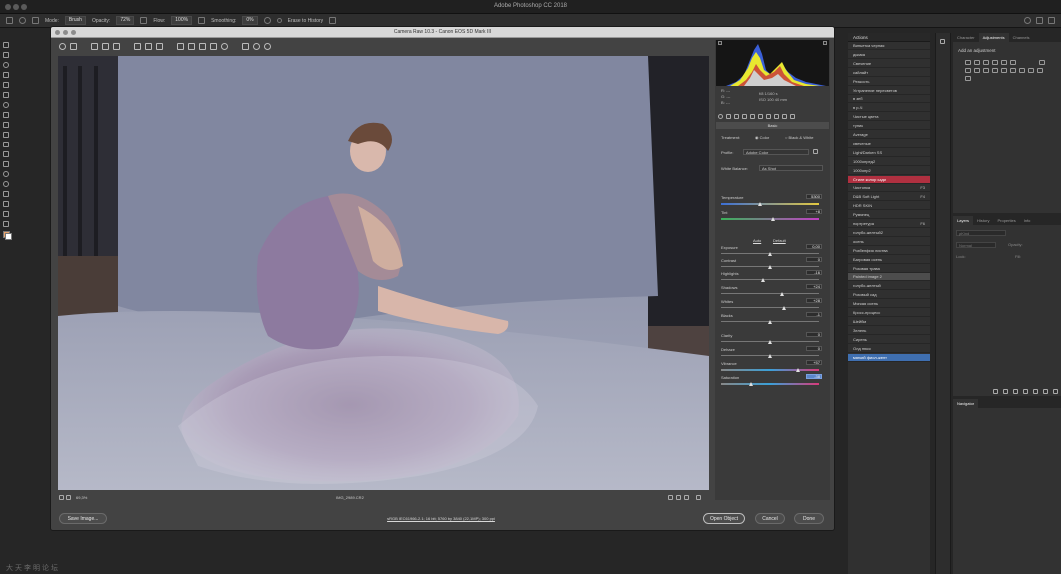  What do you see at coordinates (6, 74) in the screenshot?
I see `quick-select-tool-icon` at bounding box center [6, 74].